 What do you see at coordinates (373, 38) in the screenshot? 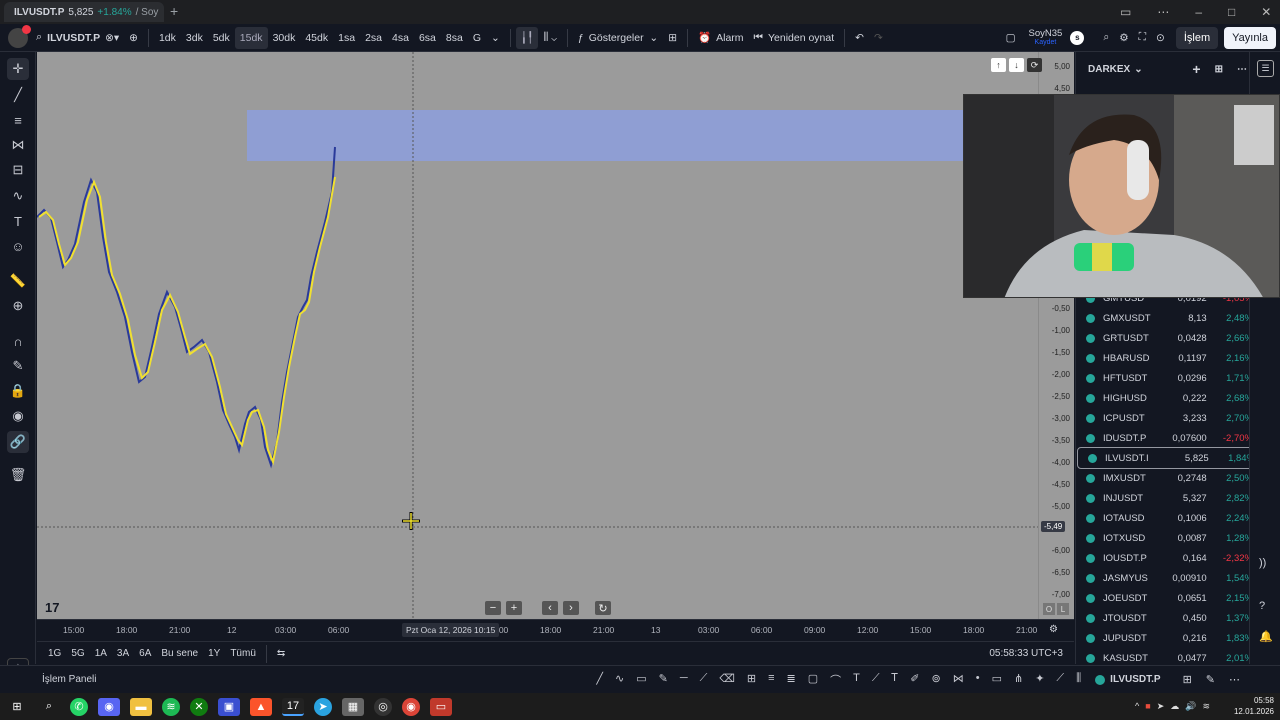
I see `interval-2sa: 2sa` at bounding box center [373, 38].